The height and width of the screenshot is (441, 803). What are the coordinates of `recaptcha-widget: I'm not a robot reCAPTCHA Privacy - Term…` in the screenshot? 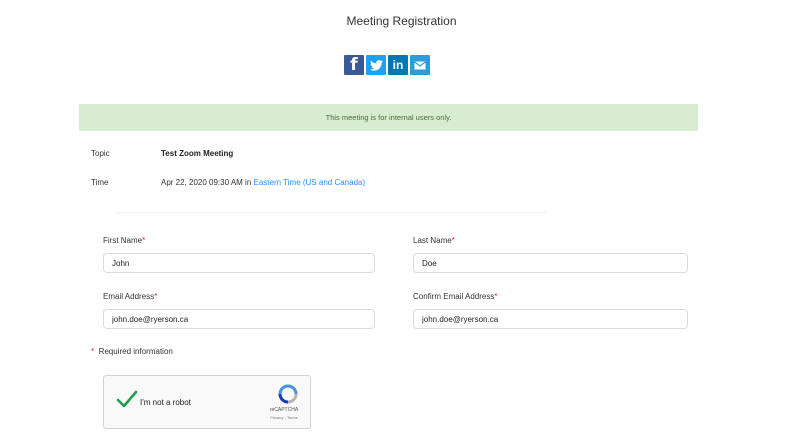 It's located at (207, 402).